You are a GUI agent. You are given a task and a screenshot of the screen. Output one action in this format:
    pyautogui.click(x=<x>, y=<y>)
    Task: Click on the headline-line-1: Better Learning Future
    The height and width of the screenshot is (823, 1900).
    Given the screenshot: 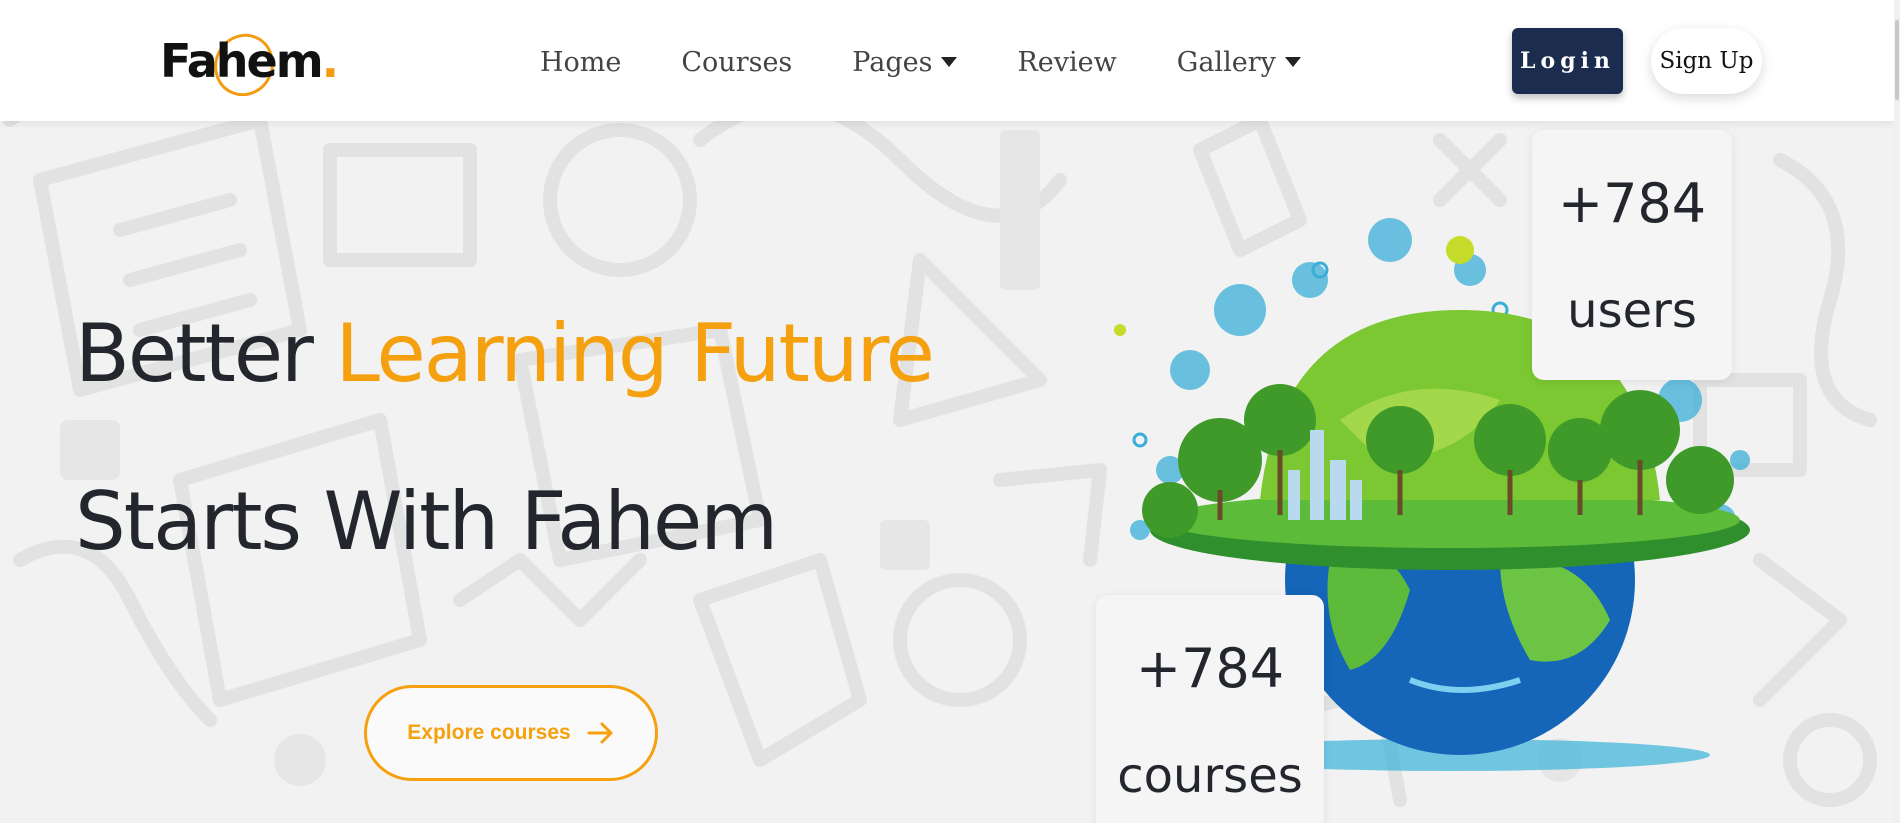 What is the action you would take?
    pyautogui.click(x=505, y=353)
    